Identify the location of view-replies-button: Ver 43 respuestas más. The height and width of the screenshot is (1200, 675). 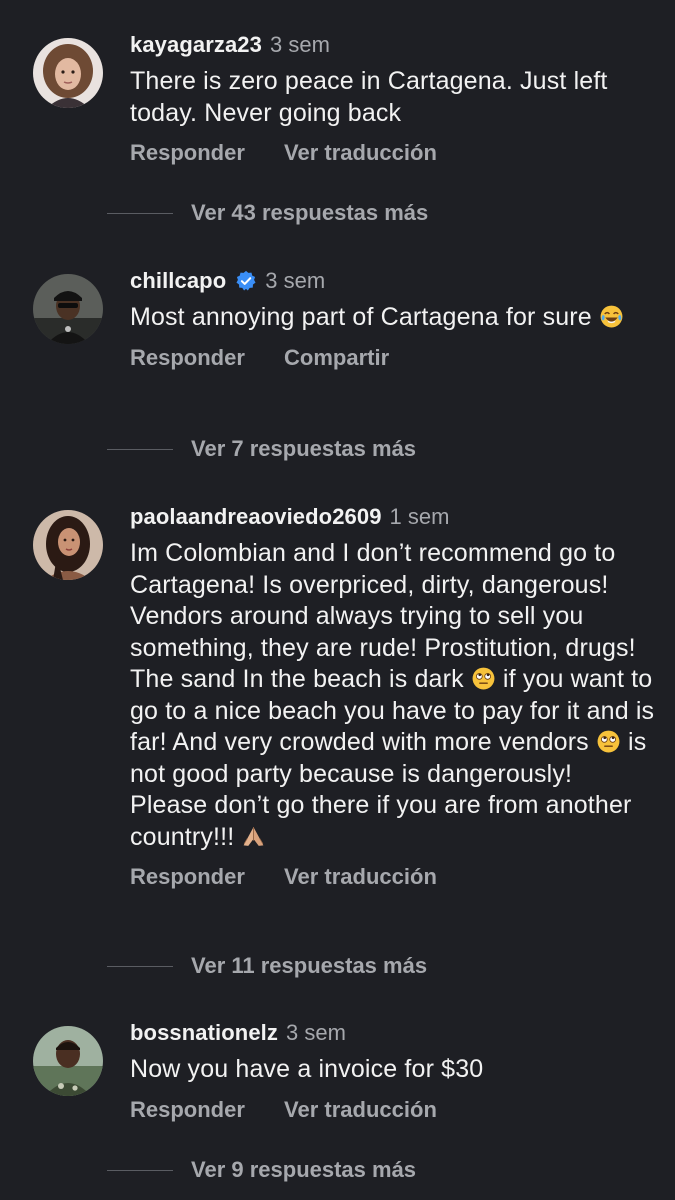
(267, 213).